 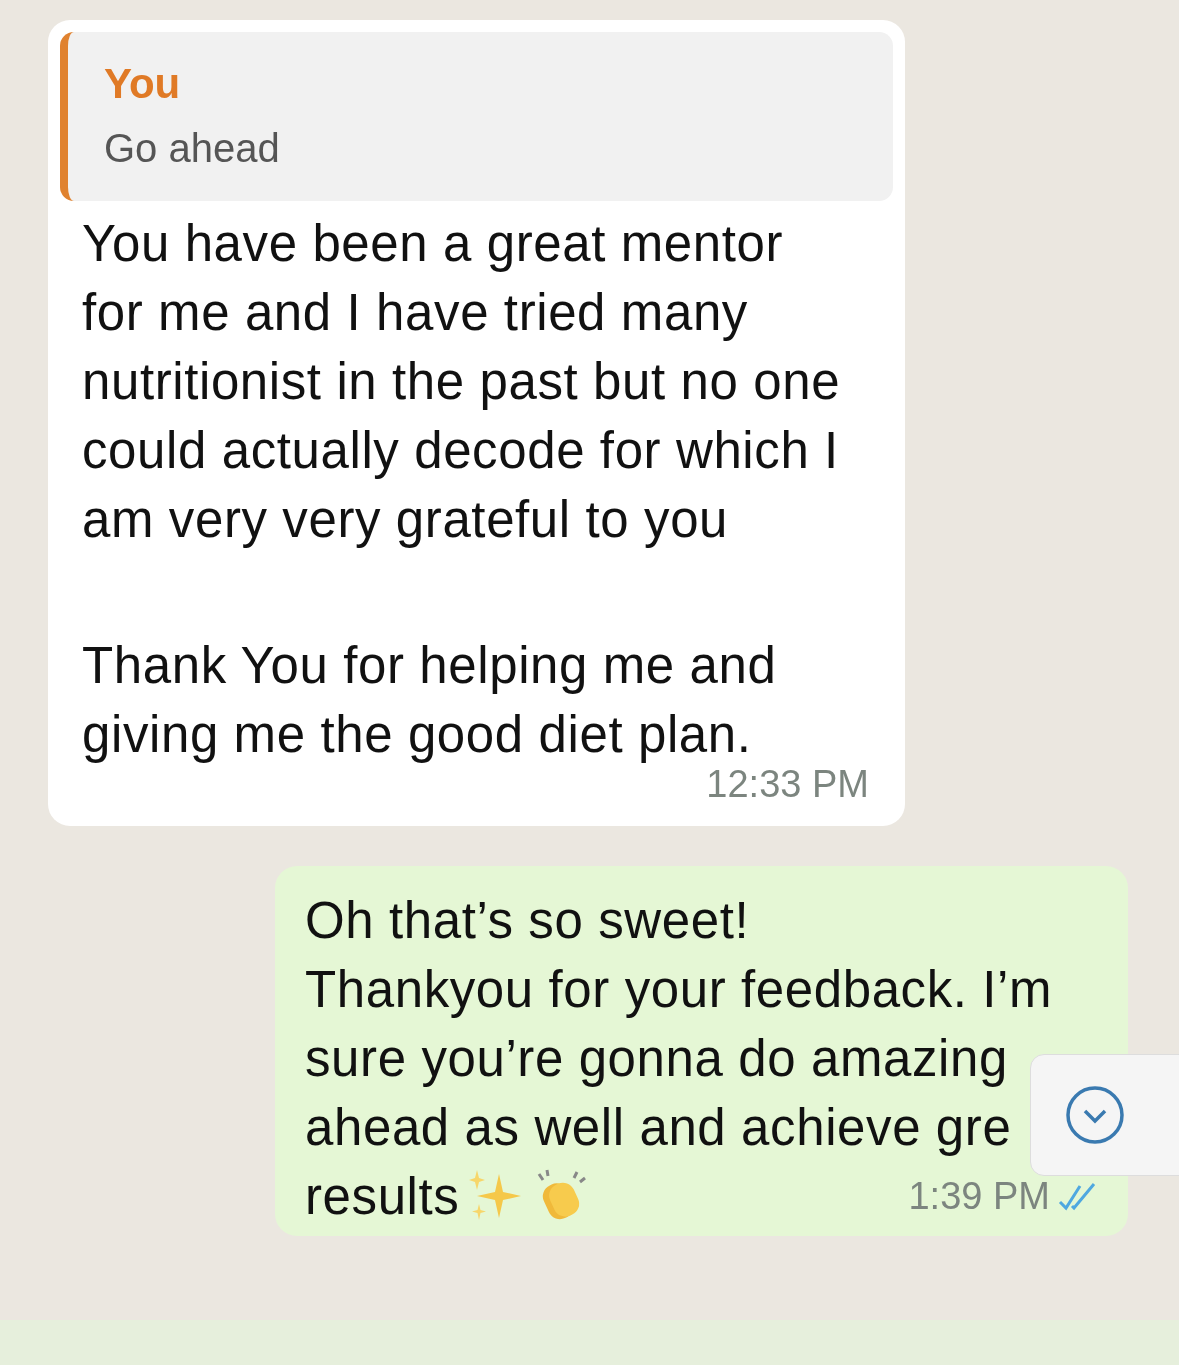 I want to click on timestamp: 1:39 PM, so click(x=979, y=1196).